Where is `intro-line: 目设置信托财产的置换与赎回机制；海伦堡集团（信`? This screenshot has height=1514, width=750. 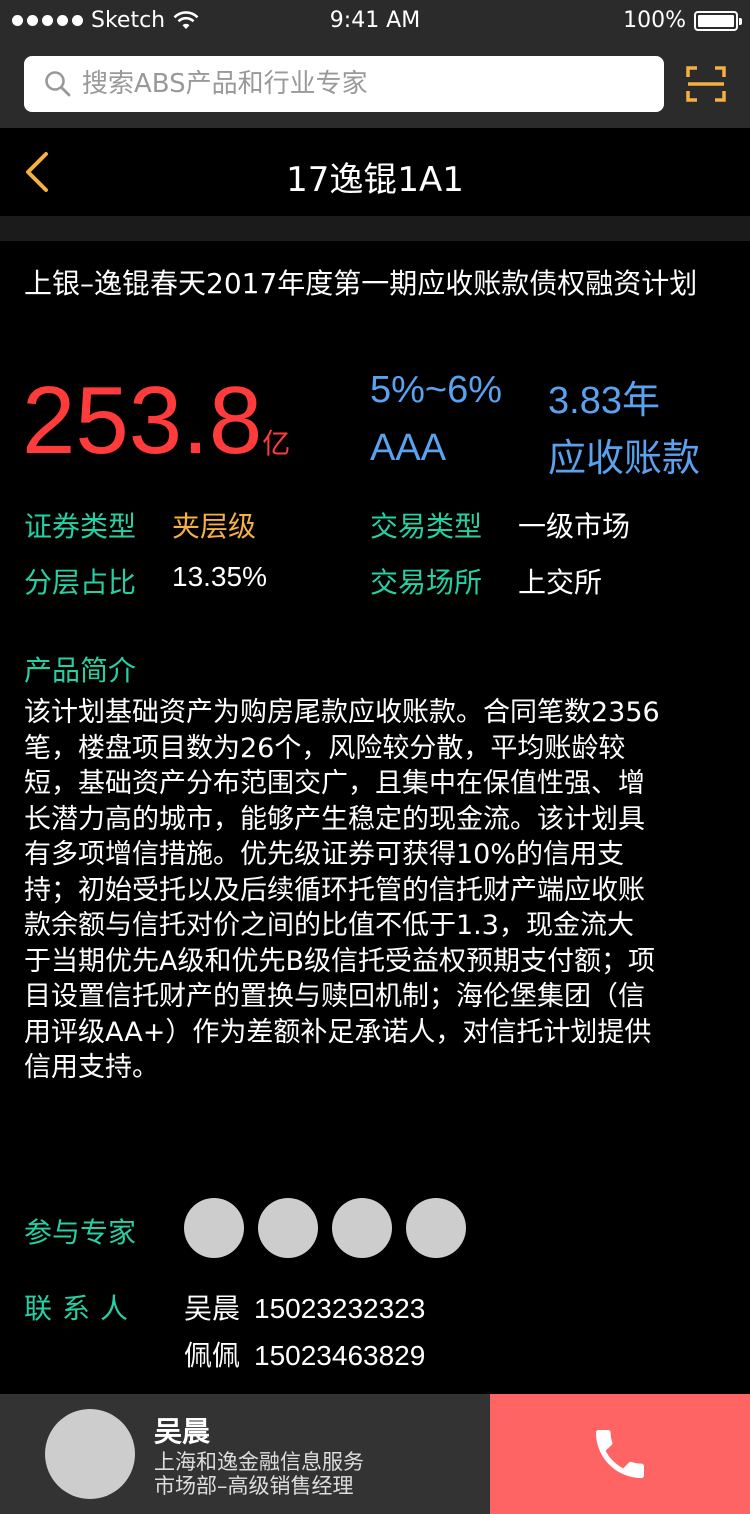
intro-line: 目设置信托财产的置换与赎回机制；海伦堡集团（信 is located at coordinates (334, 996).